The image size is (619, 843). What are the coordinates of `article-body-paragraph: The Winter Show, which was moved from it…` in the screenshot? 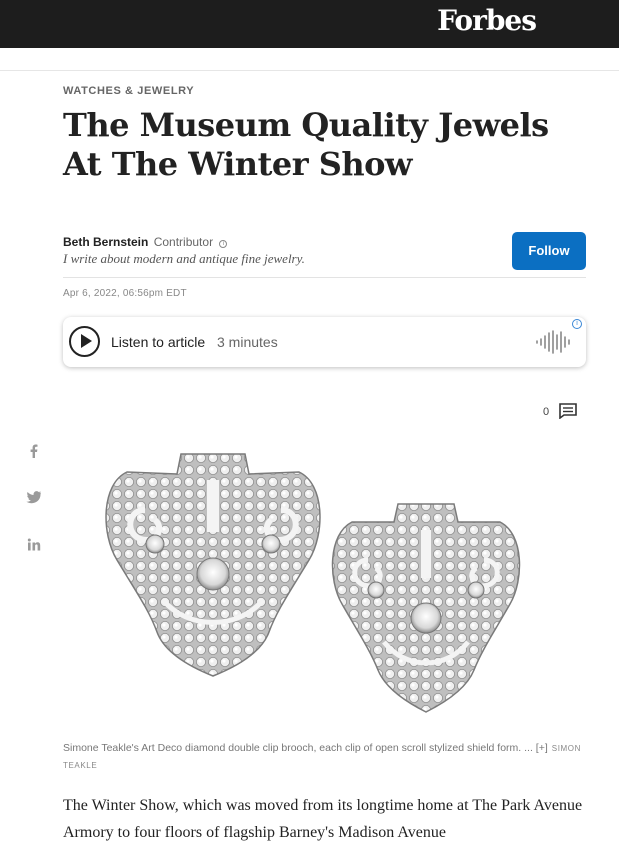 It's located at (323, 819).